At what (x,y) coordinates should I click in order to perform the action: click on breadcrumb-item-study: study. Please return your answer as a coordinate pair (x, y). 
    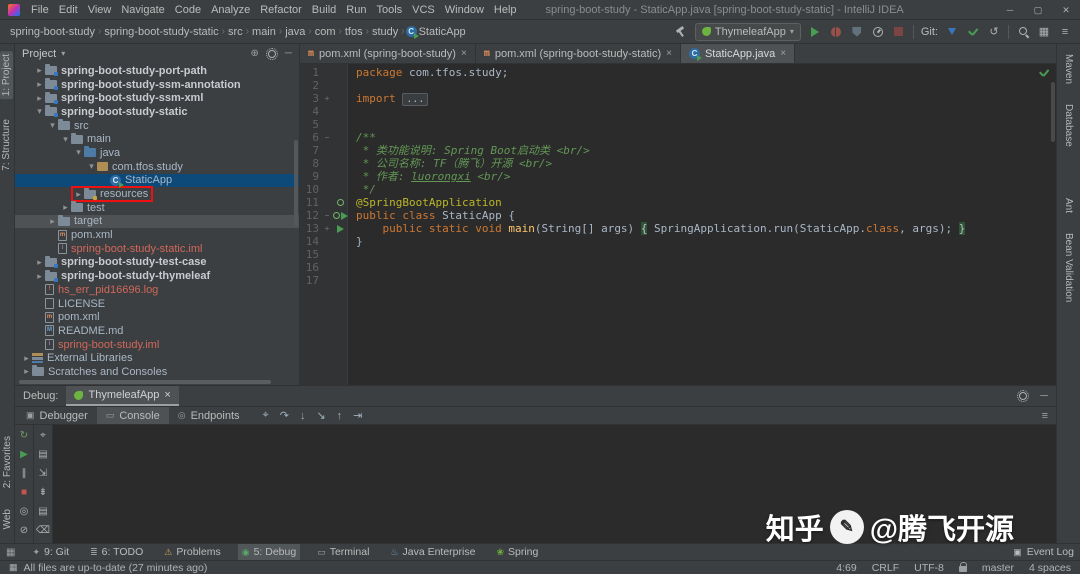
    Looking at the image, I should click on (385, 32).